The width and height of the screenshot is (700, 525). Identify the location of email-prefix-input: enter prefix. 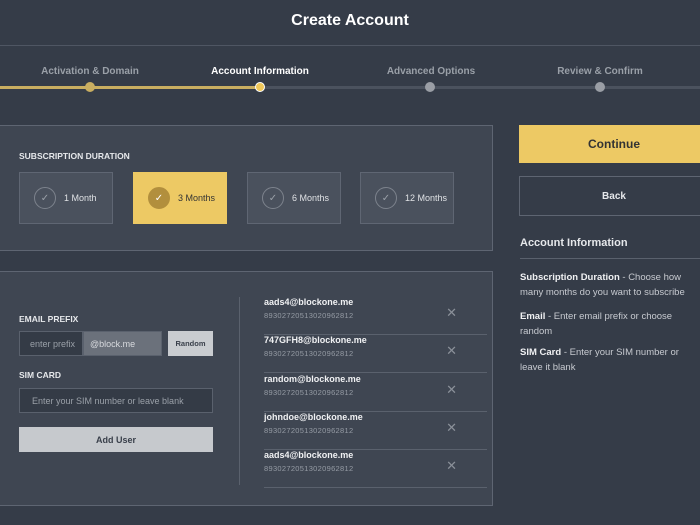
(51, 343).